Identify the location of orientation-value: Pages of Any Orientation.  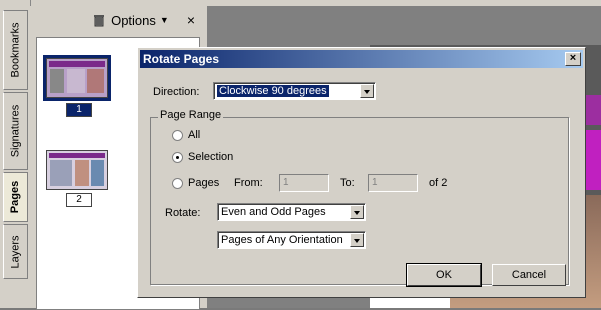
(282, 240).